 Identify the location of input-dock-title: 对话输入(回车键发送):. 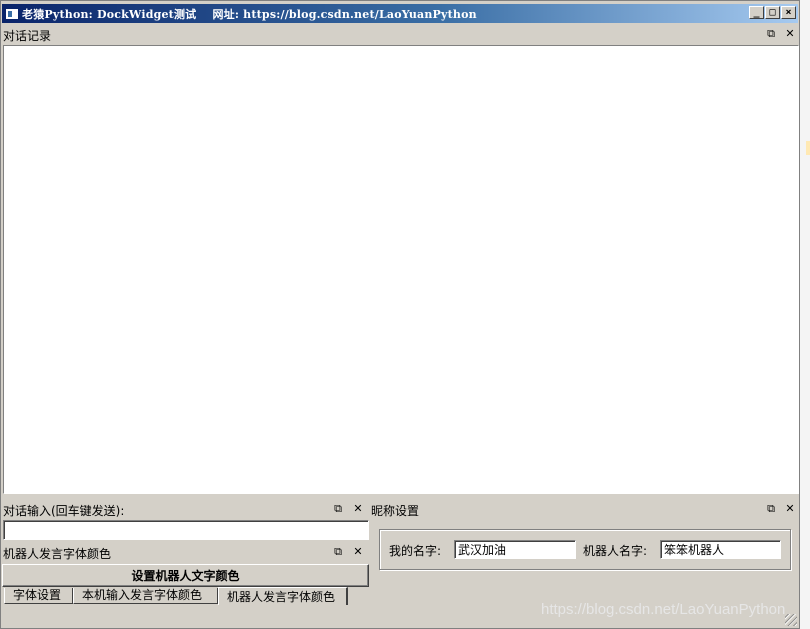
(64, 510).